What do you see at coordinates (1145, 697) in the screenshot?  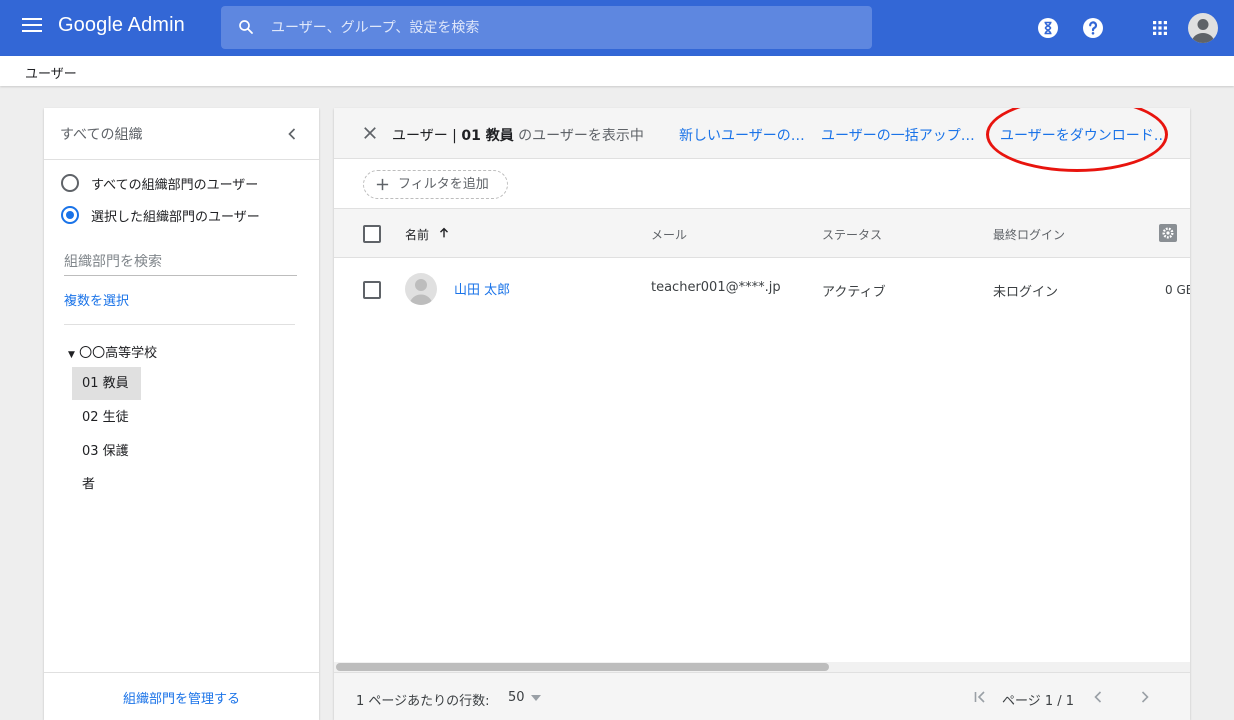 I see `chevron-right-icon` at bounding box center [1145, 697].